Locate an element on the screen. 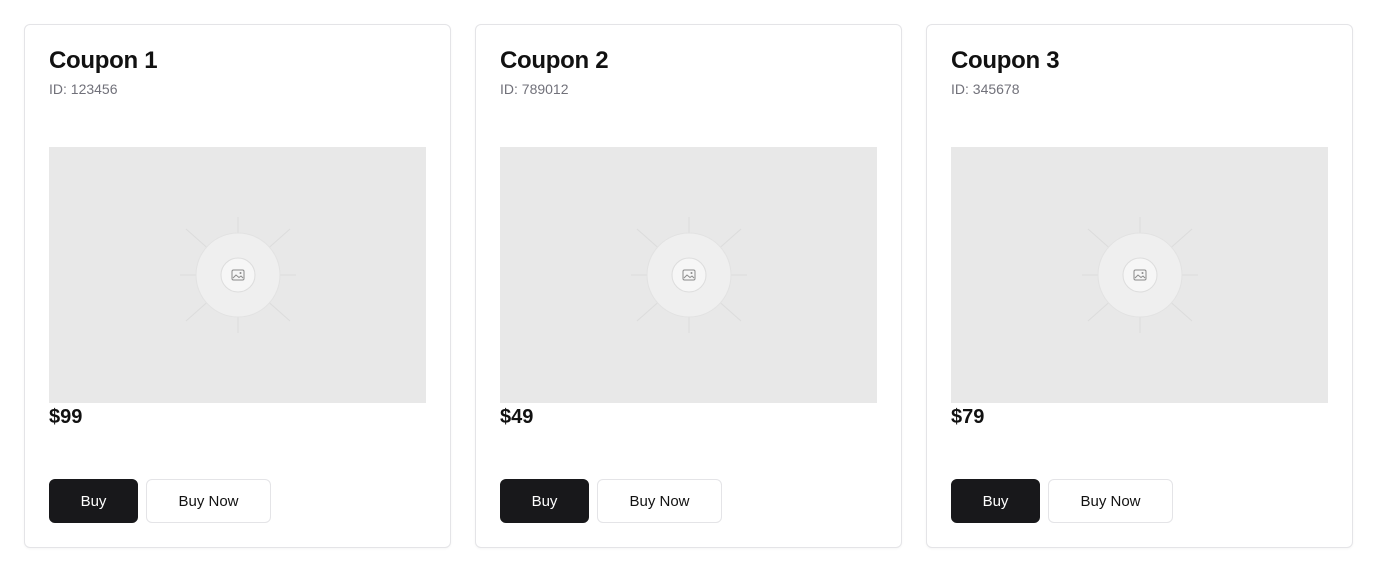 The image size is (1376, 572). coupon-price: $49 is located at coordinates (517, 417).